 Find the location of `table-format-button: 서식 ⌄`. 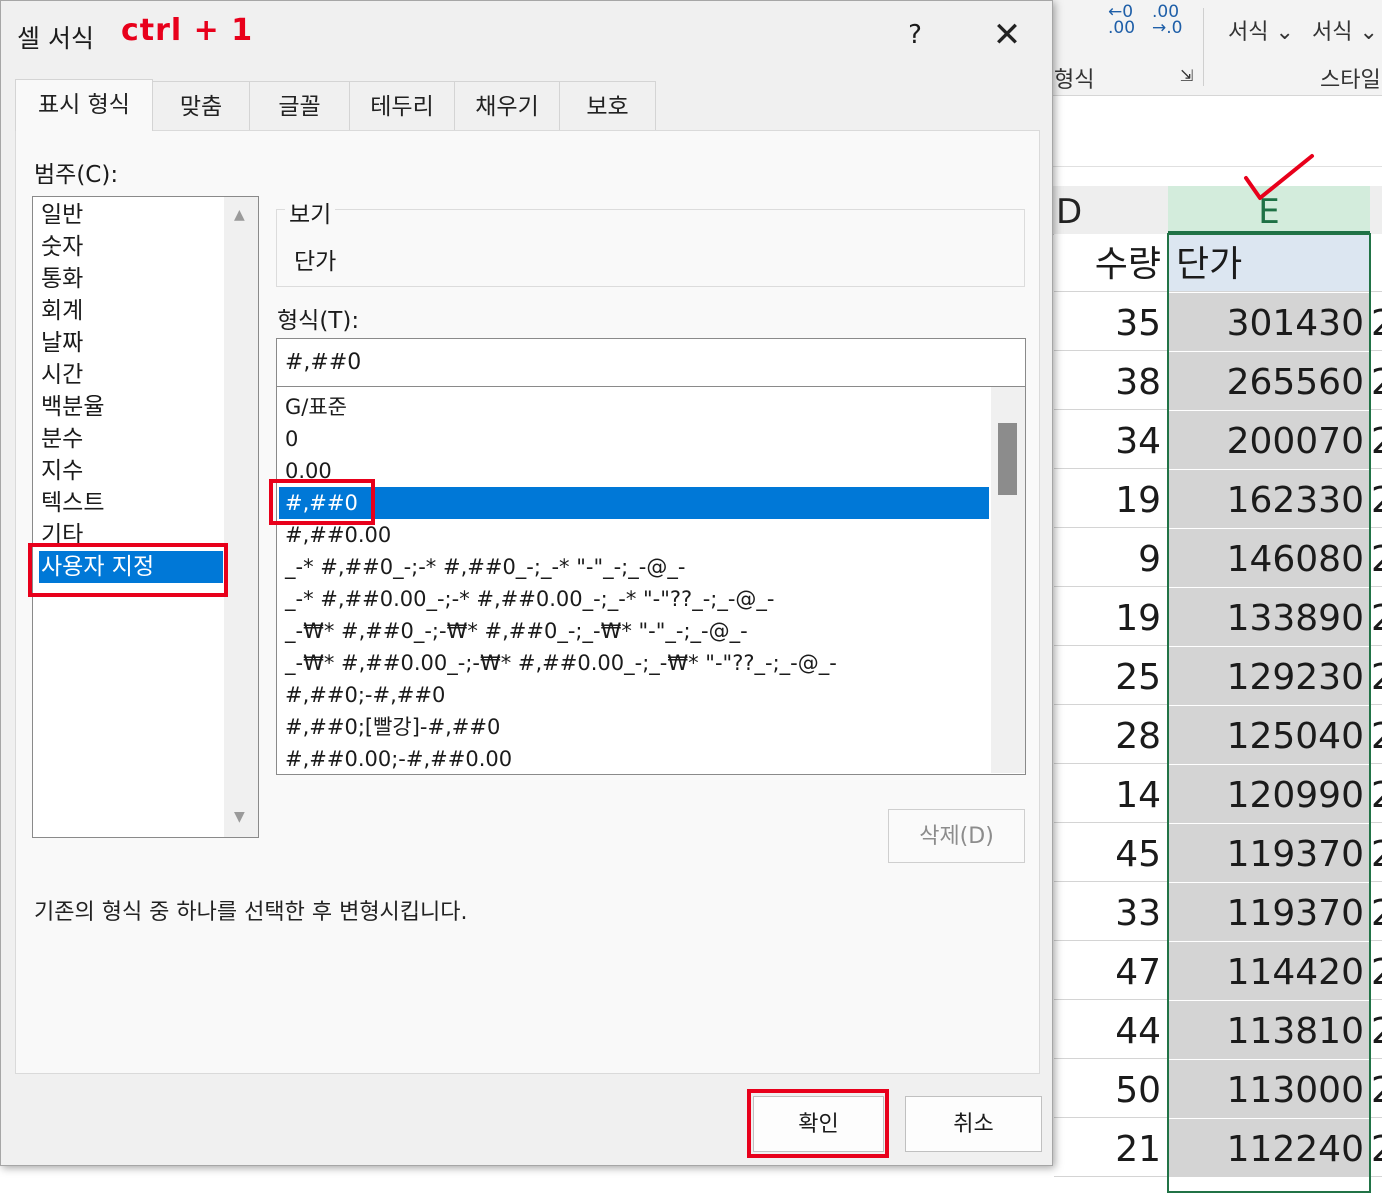

table-format-button: 서식 ⌄ is located at coordinates (1345, 30).